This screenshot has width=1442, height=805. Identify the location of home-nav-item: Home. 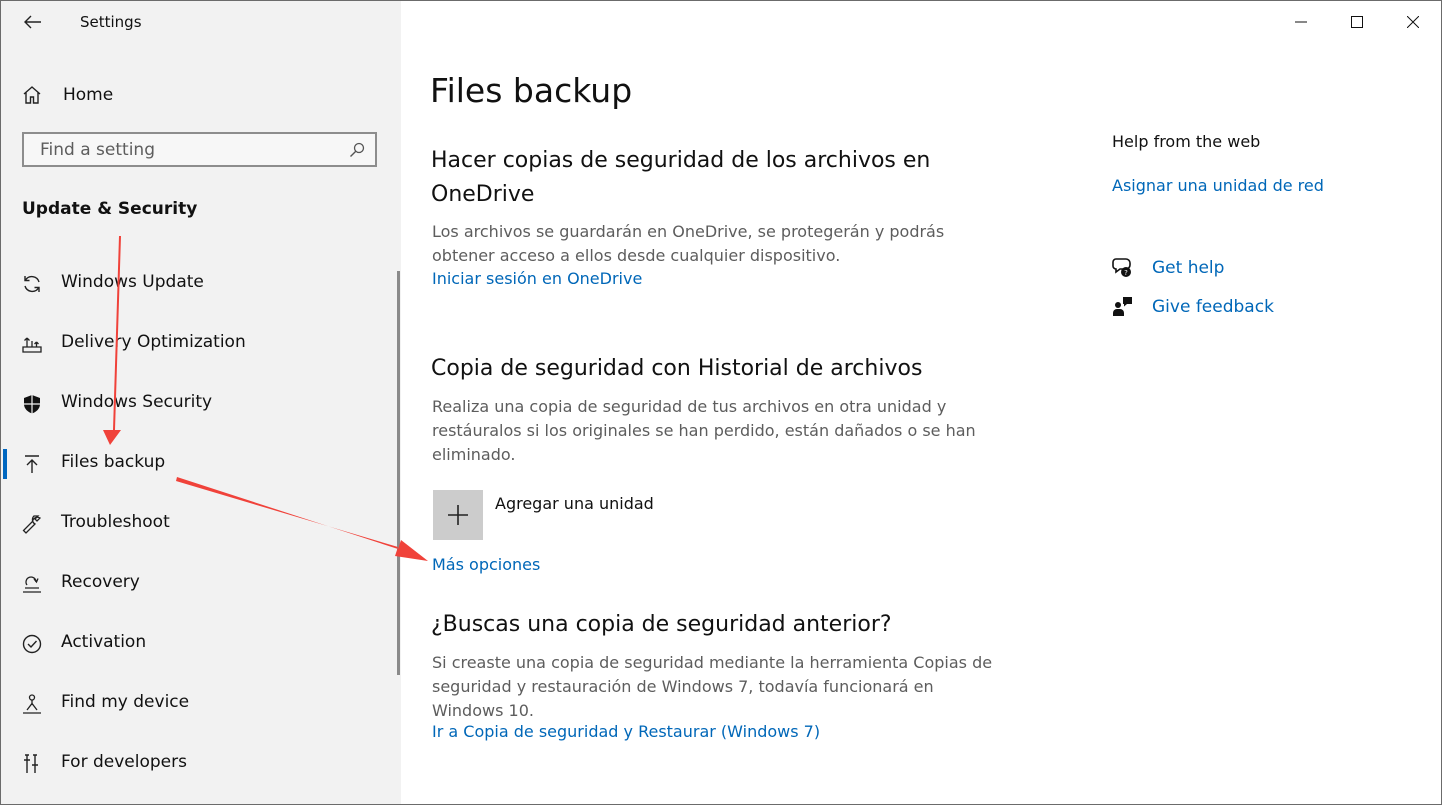
(67, 95).